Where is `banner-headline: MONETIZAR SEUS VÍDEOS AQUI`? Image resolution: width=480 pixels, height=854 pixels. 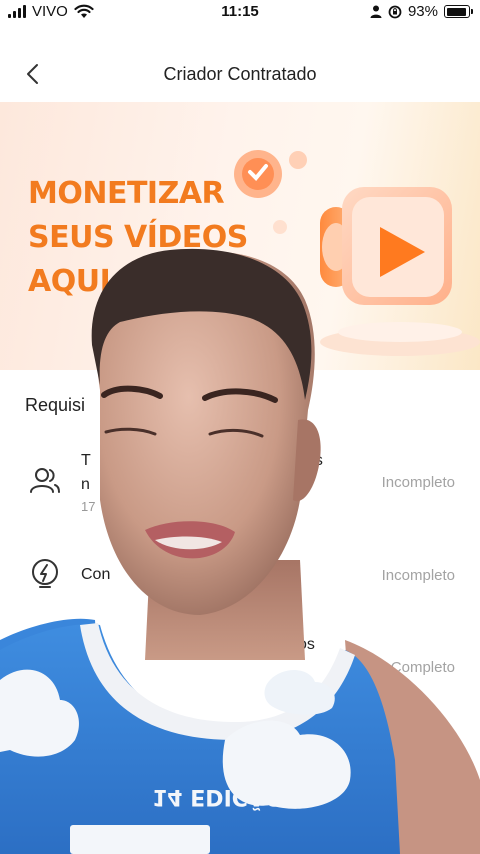 banner-headline: MONETIZAR SEUS VÍDEOS AQUI is located at coordinates (138, 238).